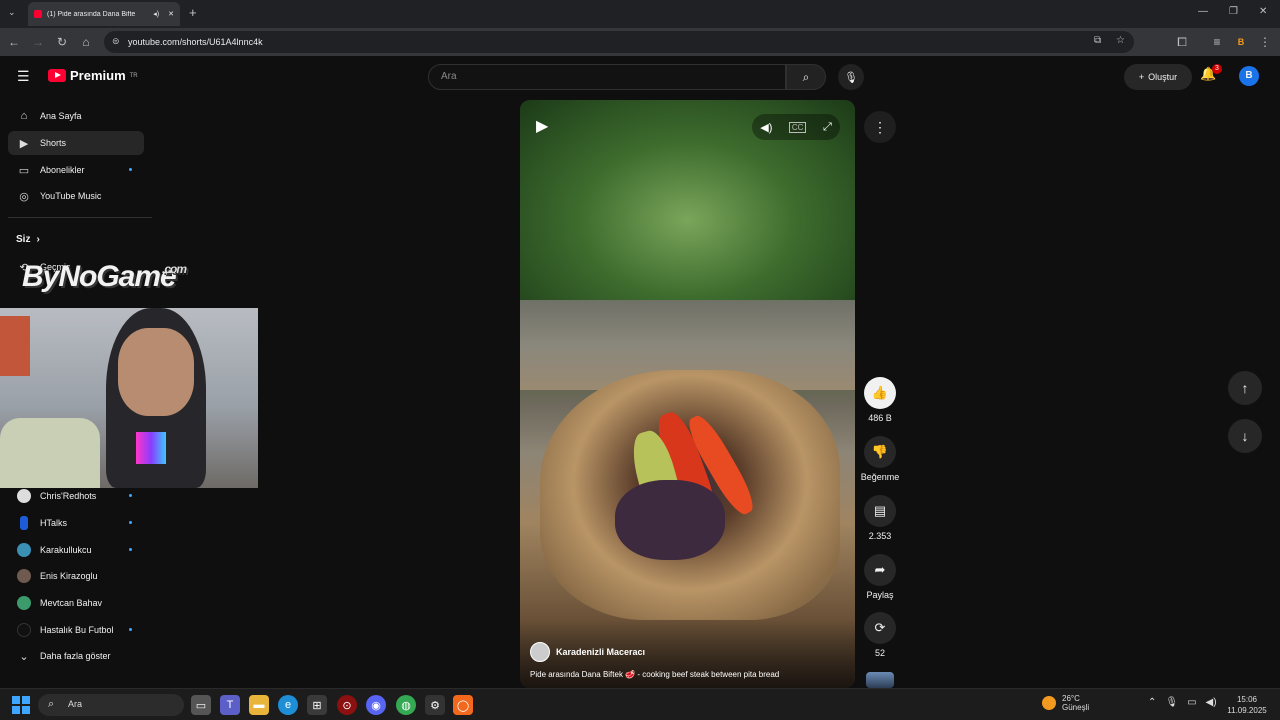 The width and height of the screenshot is (1280, 720). What do you see at coordinates (230, 705) in the screenshot?
I see `teams-icon: T` at bounding box center [230, 705].